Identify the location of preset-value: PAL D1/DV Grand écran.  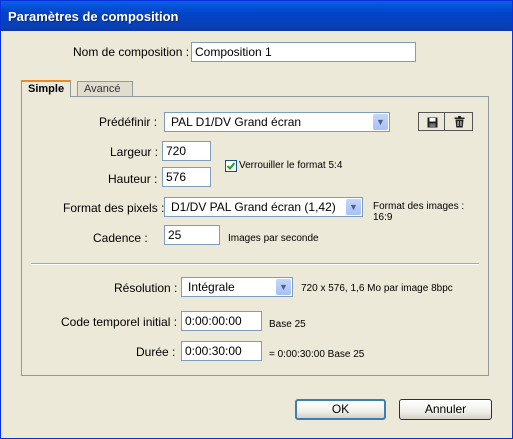
(236, 122).